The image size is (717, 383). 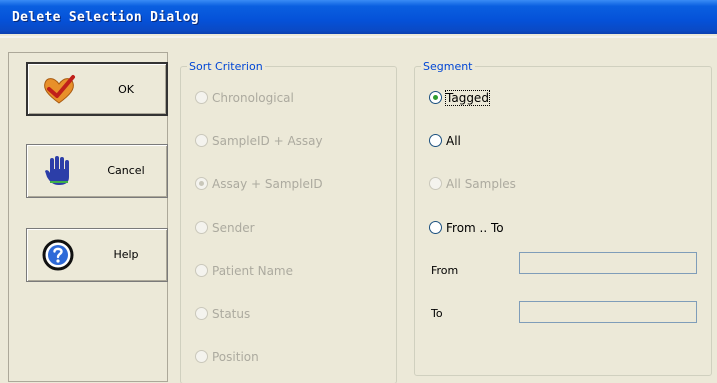 What do you see at coordinates (201, 313) in the screenshot?
I see `sort-status-radio` at bounding box center [201, 313].